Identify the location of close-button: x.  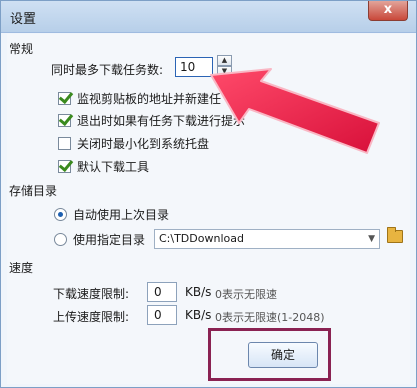
(388, 11).